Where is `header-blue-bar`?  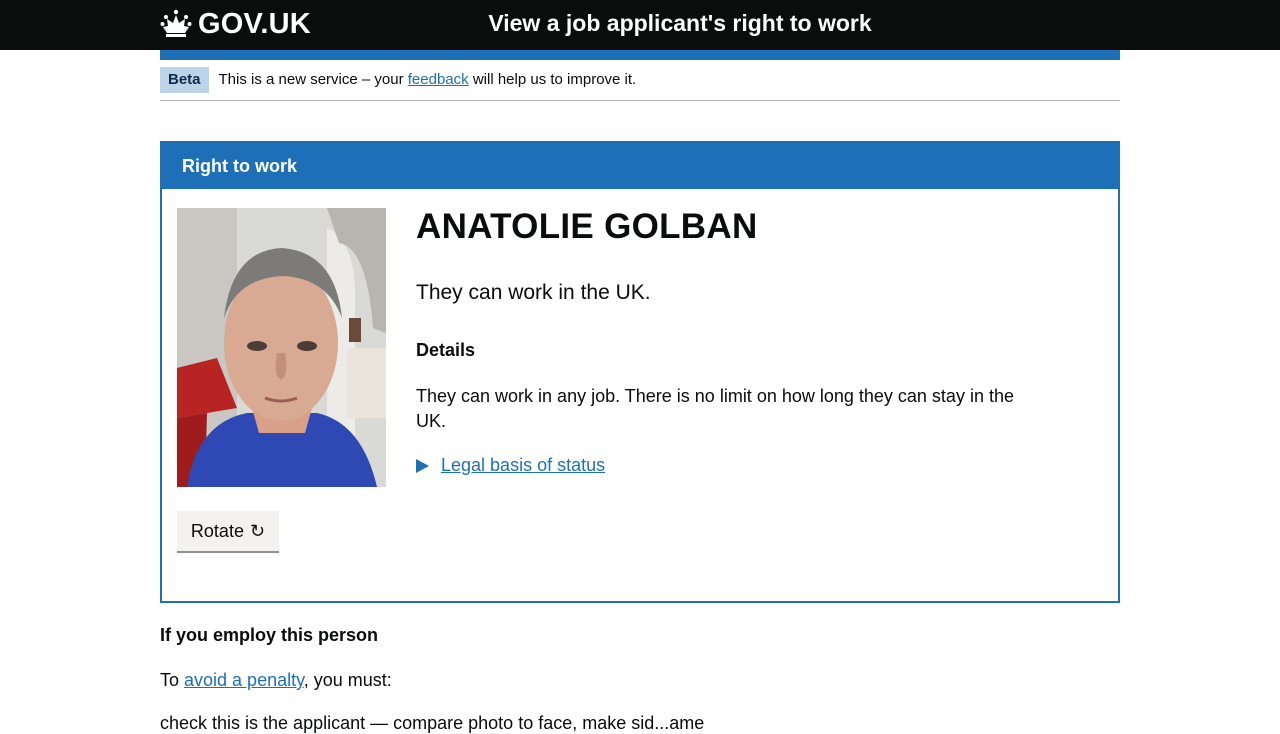 header-blue-bar is located at coordinates (640, 55).